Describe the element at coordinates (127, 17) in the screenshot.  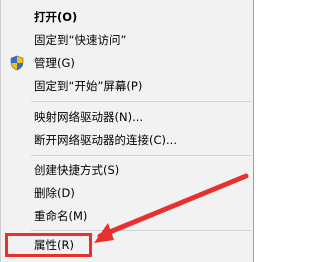
I see `menu-item-open: 打开(O)` at that location.